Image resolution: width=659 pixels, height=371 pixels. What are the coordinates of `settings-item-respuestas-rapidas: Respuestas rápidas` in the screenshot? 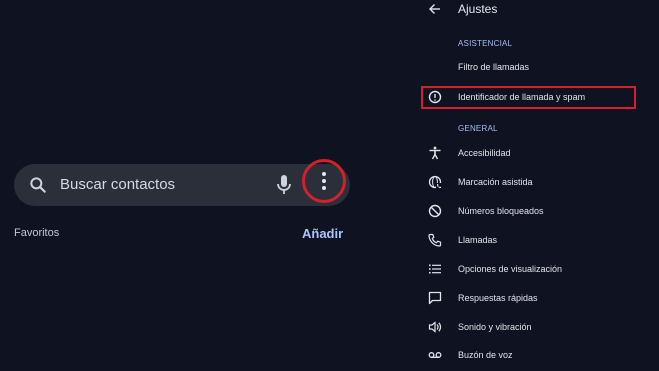 It's located at (539, 298).